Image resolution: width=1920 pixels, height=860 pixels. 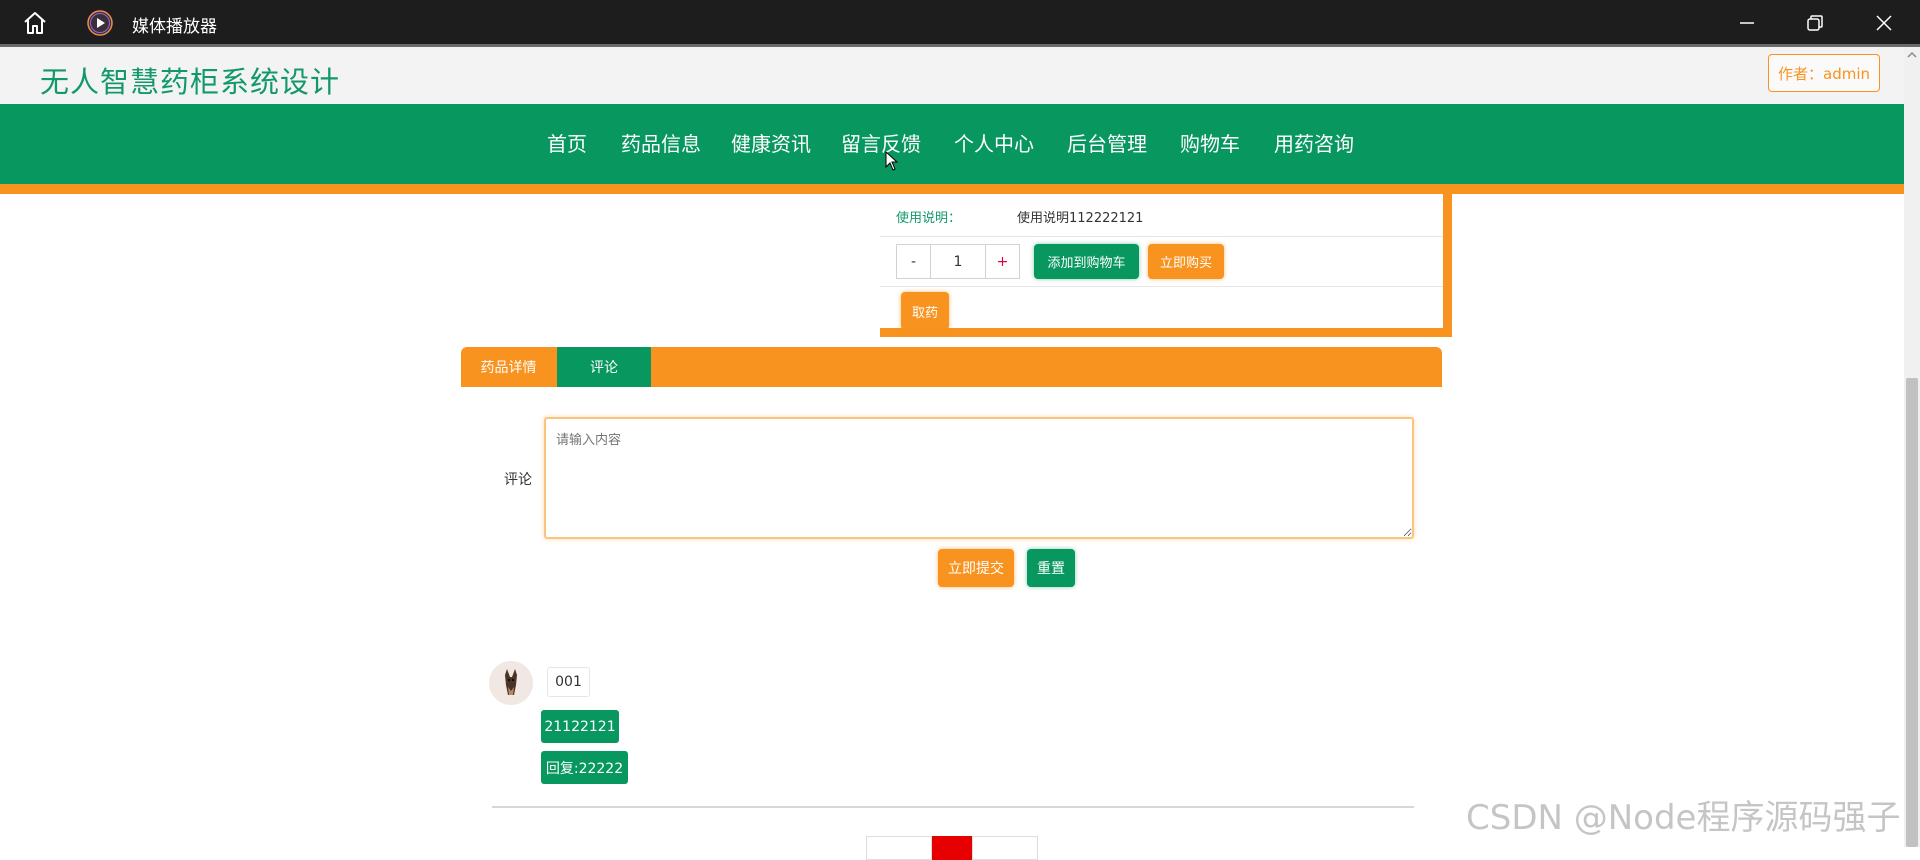 I want to click on usage-value: 使用说明112222121, so click(x=1080, y=218).